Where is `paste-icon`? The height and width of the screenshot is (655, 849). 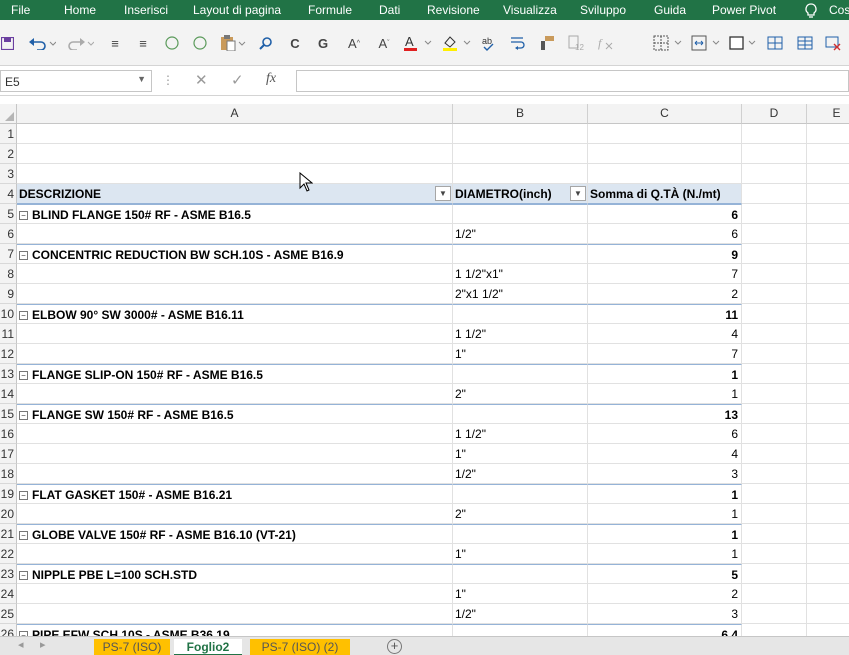 paste-icon is located at coordinates (233, 43).